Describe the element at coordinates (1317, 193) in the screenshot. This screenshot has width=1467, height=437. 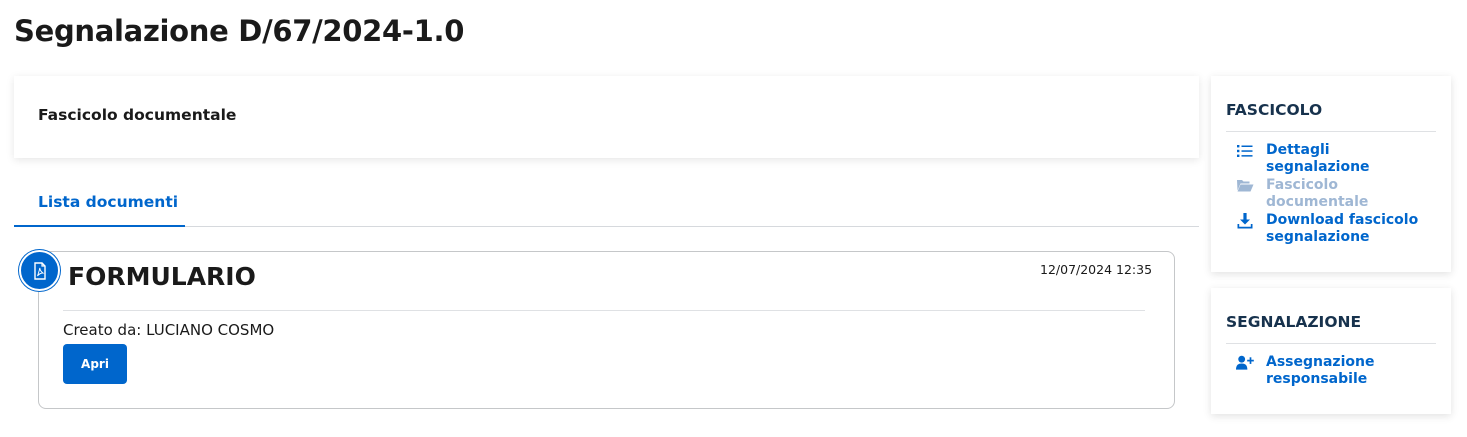
I see `sidebar-item-label: Fascicolo documentale` at that location.